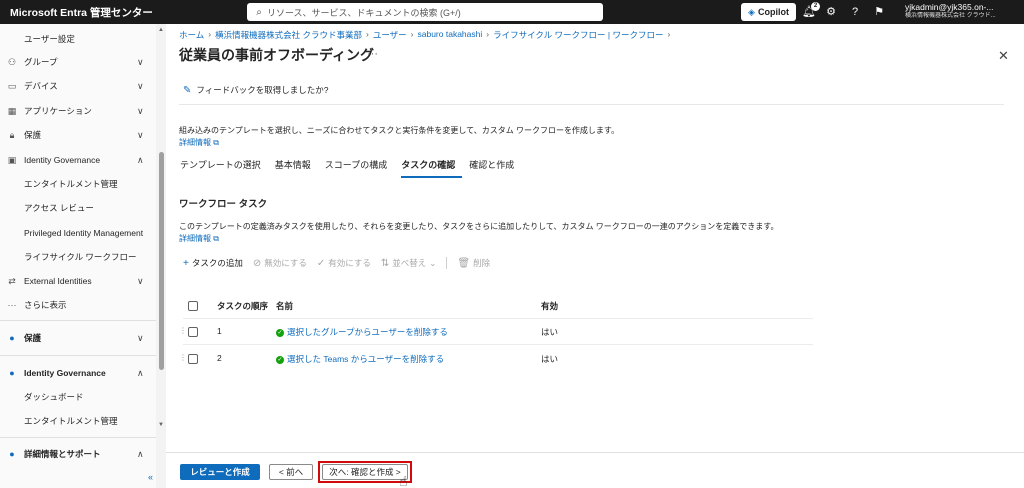  I want to click on sidebar-item-entitlement-2: エンタイトルメント管理, so click(78, 421).